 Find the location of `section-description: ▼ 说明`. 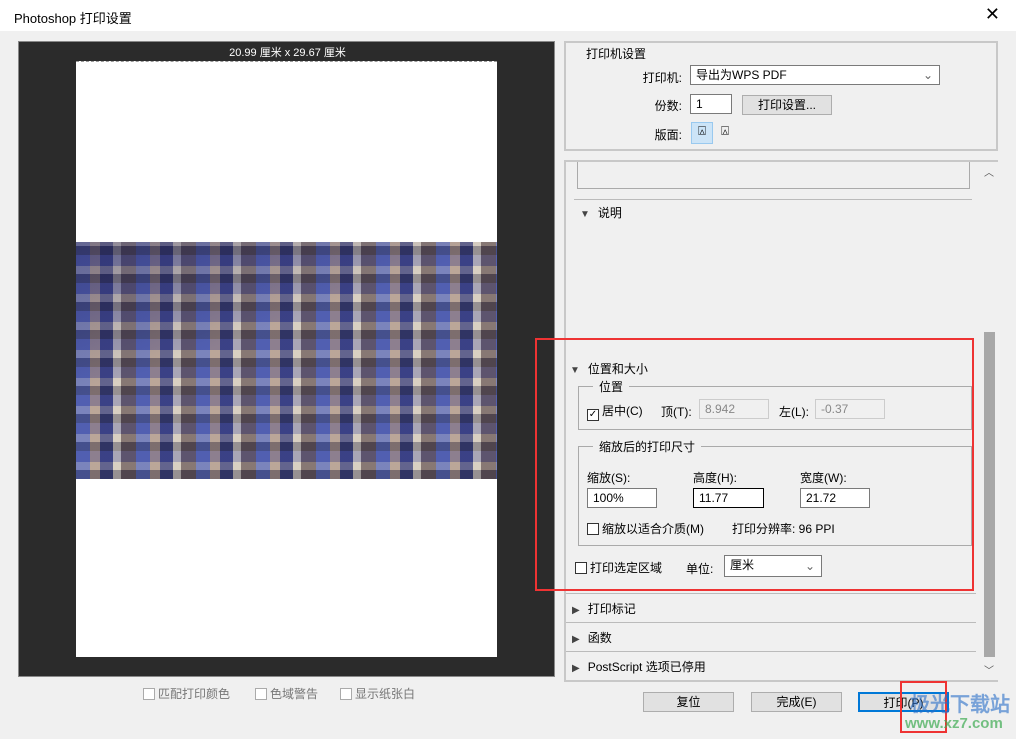

section-description: ▼ 说明 is located at coordinates (601, 212).